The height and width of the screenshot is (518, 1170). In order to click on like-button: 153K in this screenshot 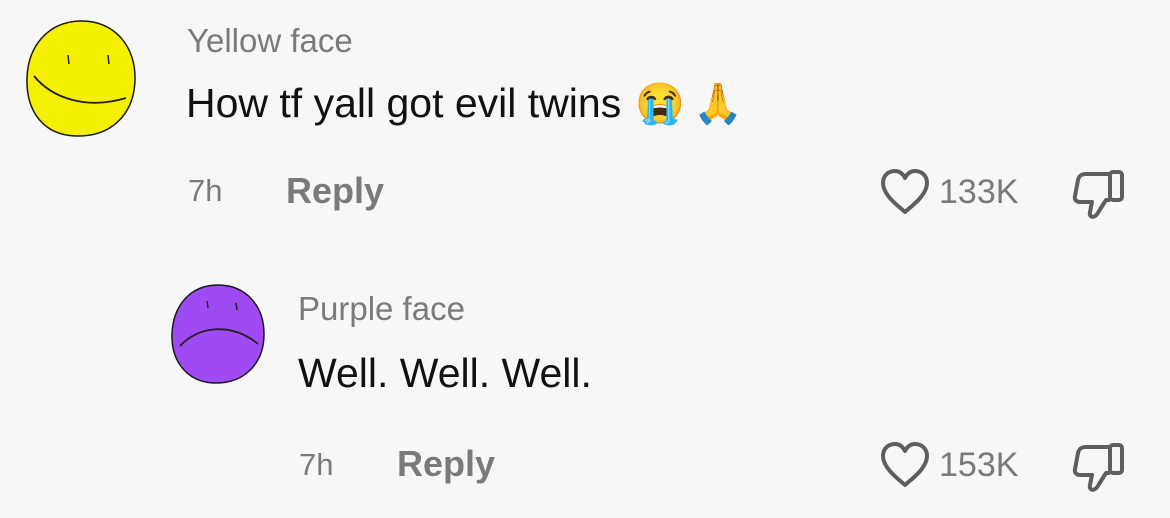, I will do `click(948, 465)`.